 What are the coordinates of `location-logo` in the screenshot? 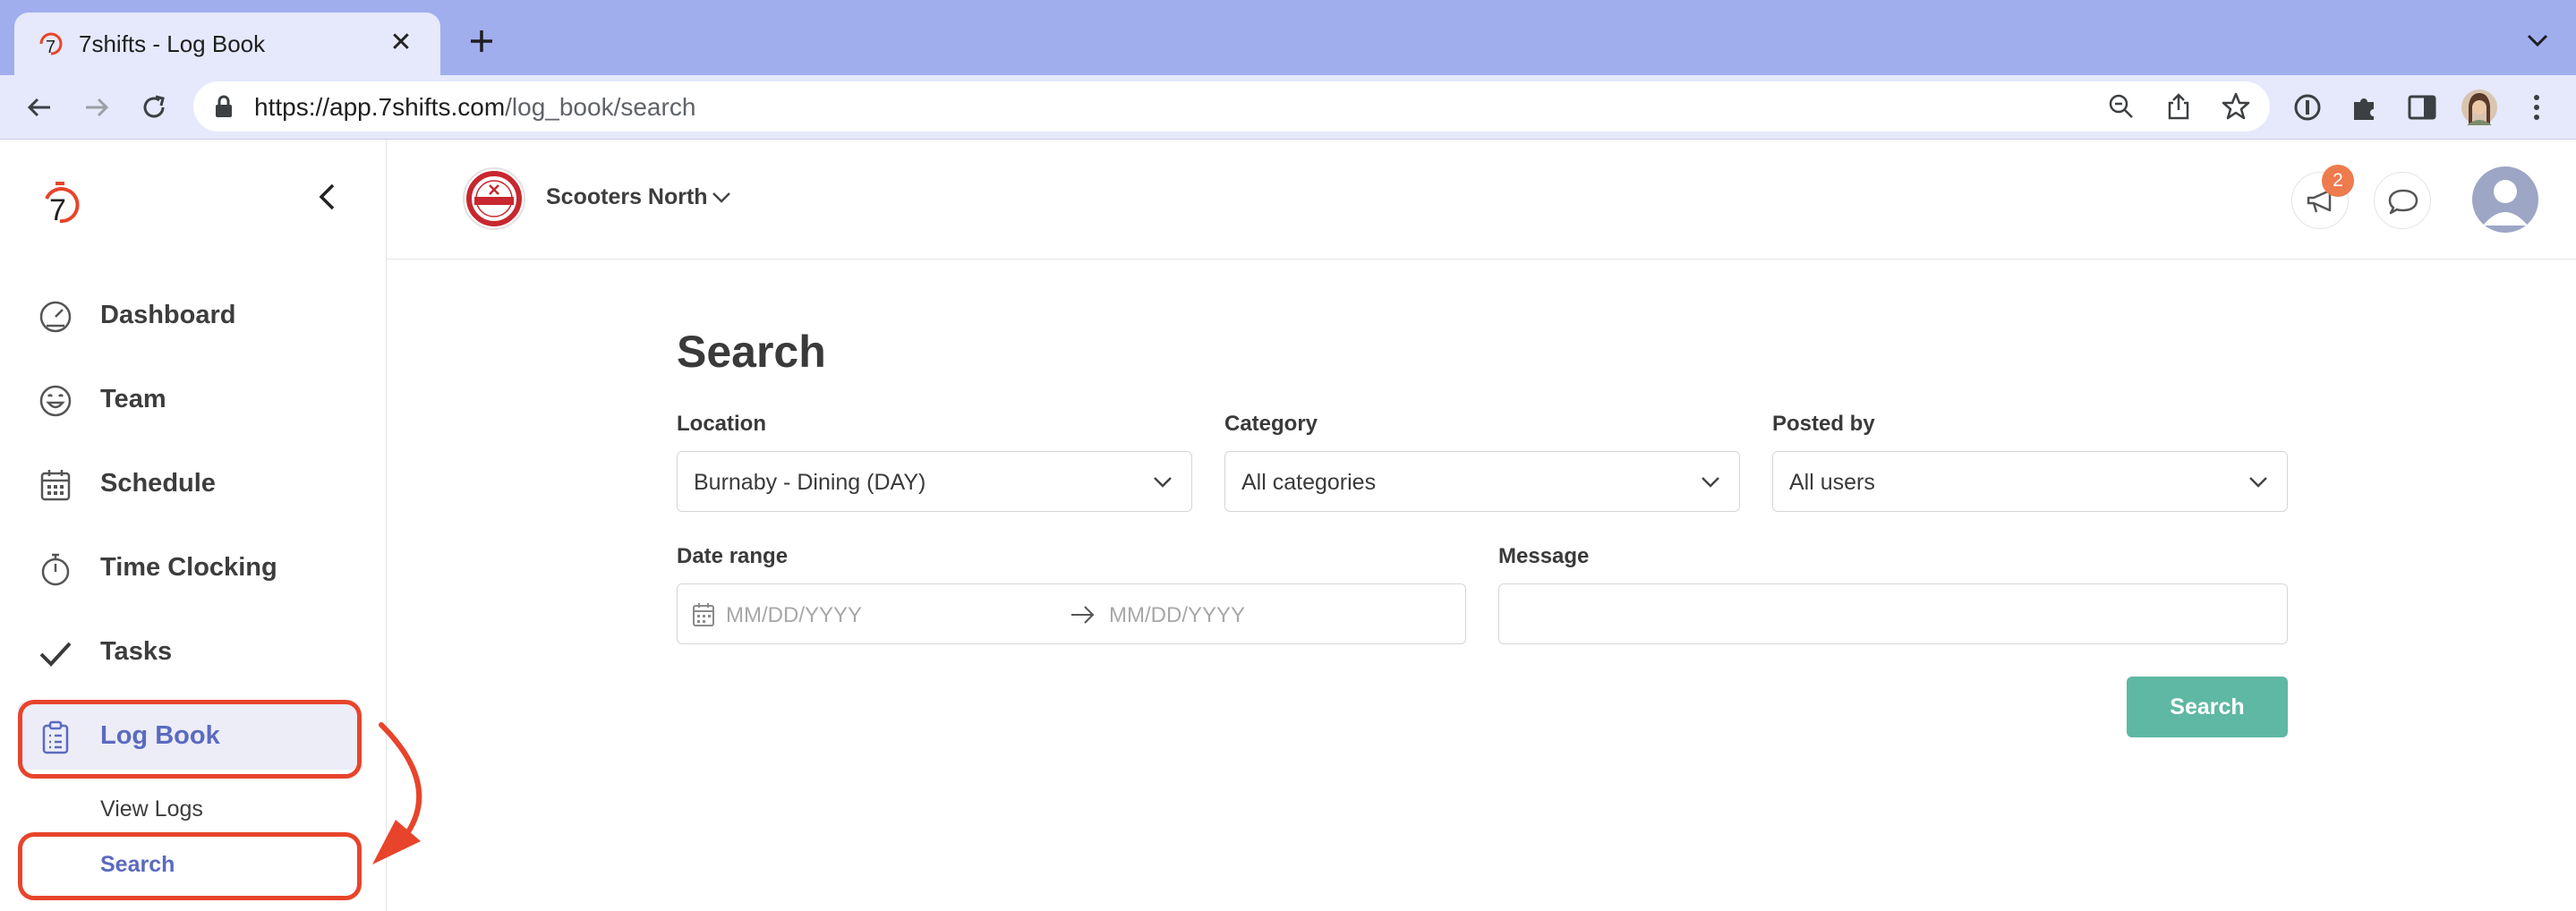 It's located at (494, 198).